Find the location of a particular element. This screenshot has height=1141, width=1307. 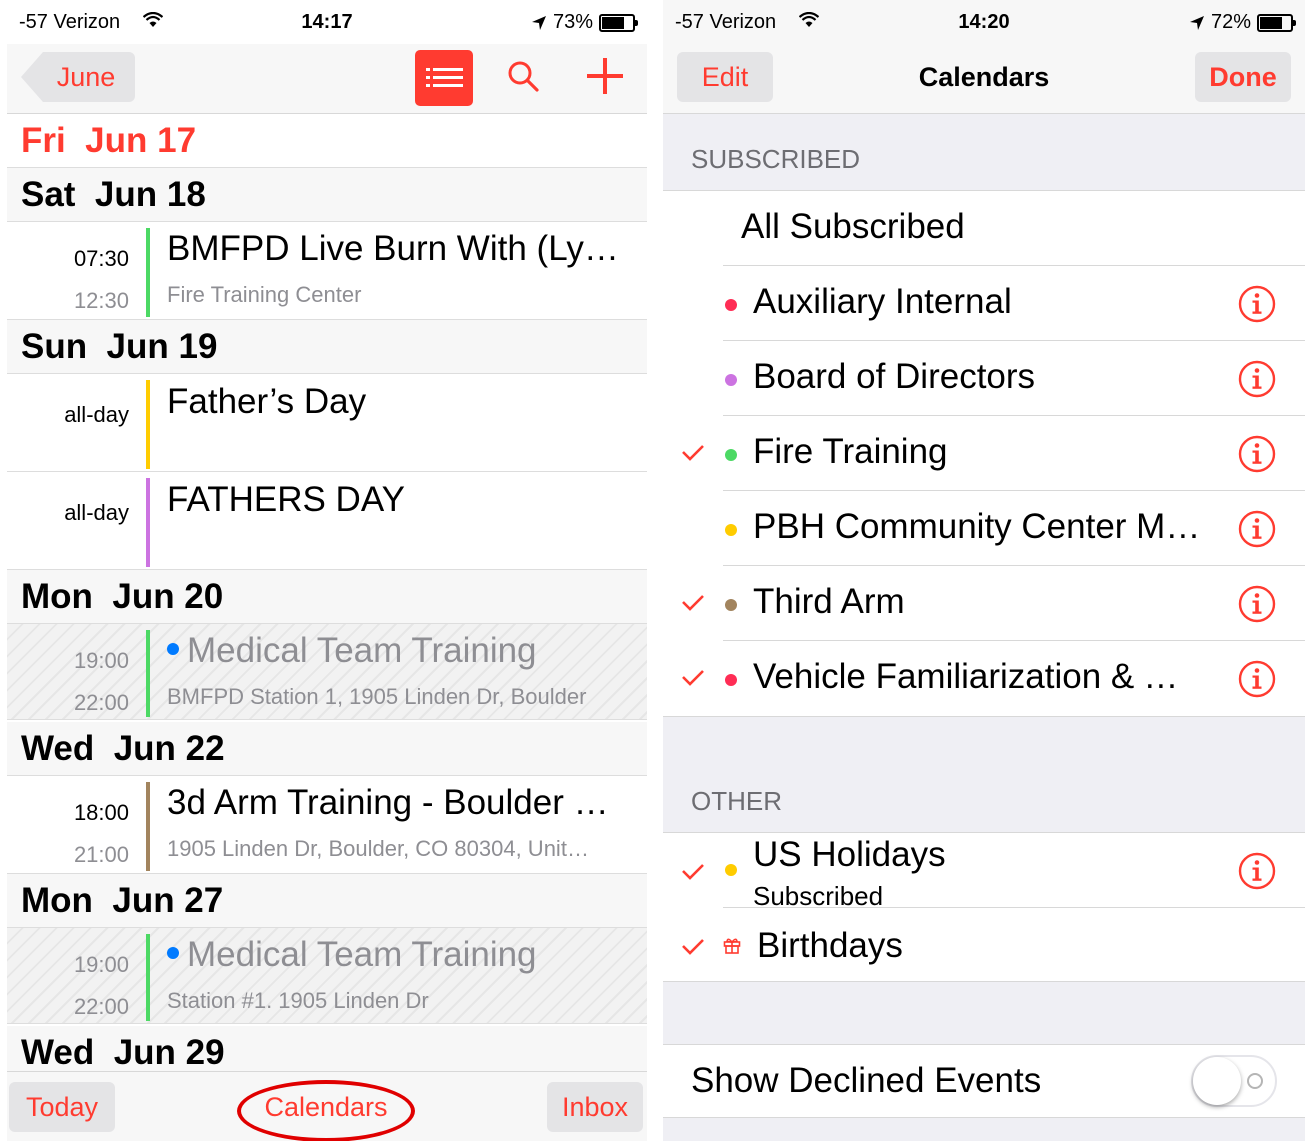

calendar-row: Auxiliary Internal is located at coordinates (984, 303).